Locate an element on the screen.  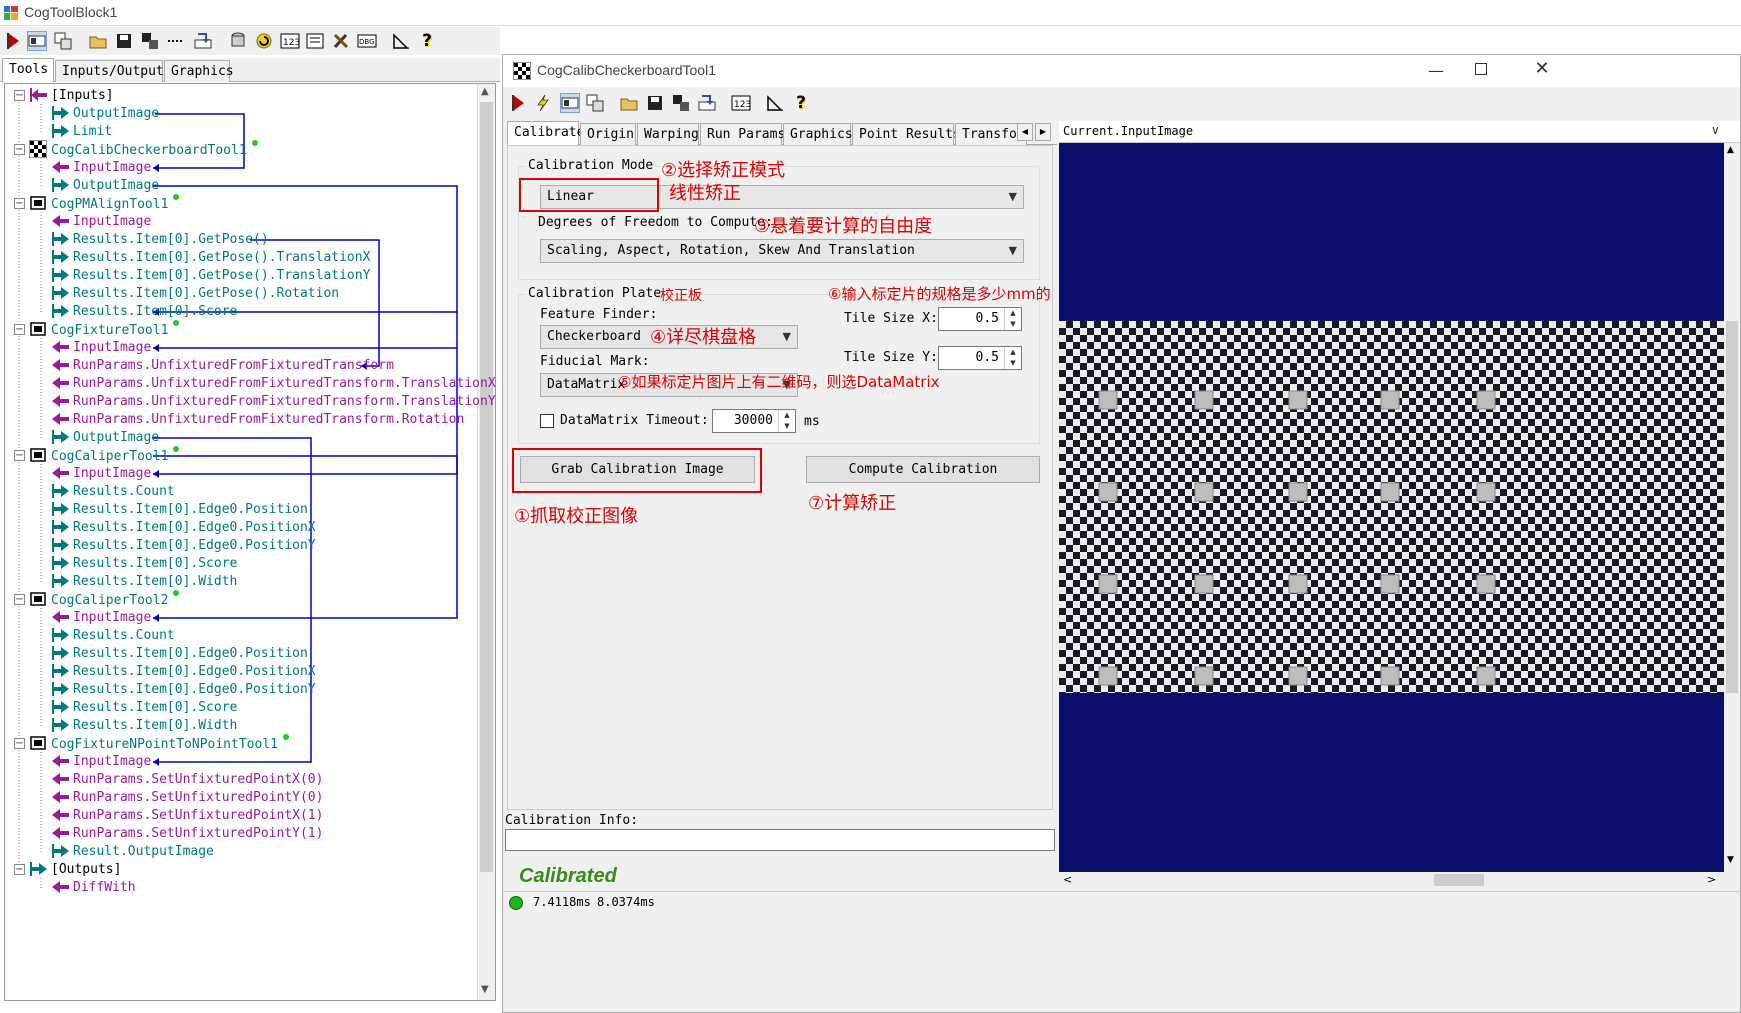
tab-scroll-left-icon: ◀ is located at coordinates (1025, 132).